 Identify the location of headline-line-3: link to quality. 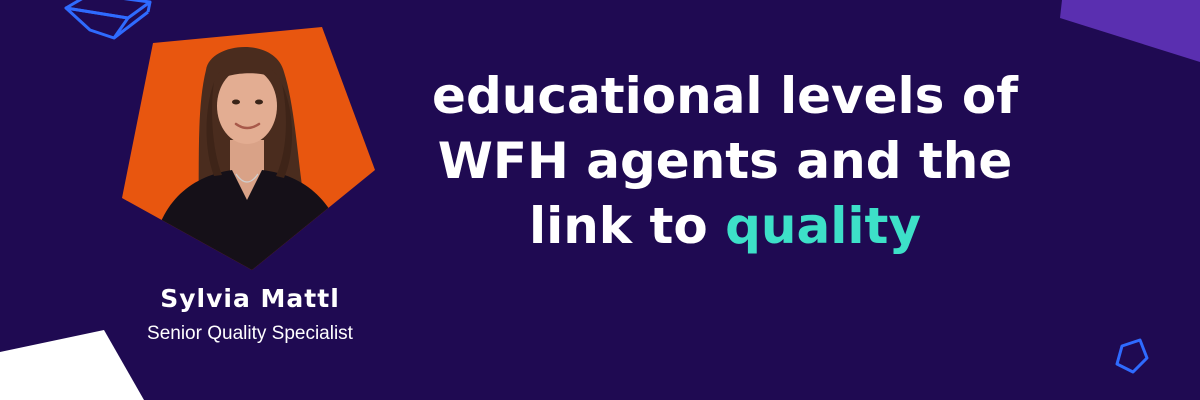
(725, 226).